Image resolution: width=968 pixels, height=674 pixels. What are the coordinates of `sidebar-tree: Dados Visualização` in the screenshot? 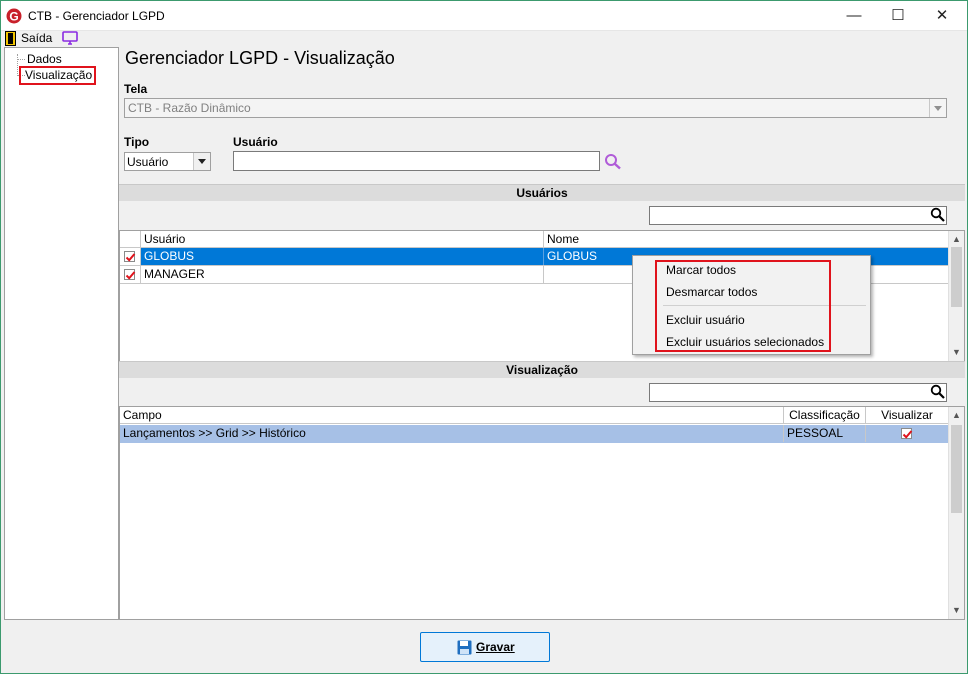 It's located at (61, 333).